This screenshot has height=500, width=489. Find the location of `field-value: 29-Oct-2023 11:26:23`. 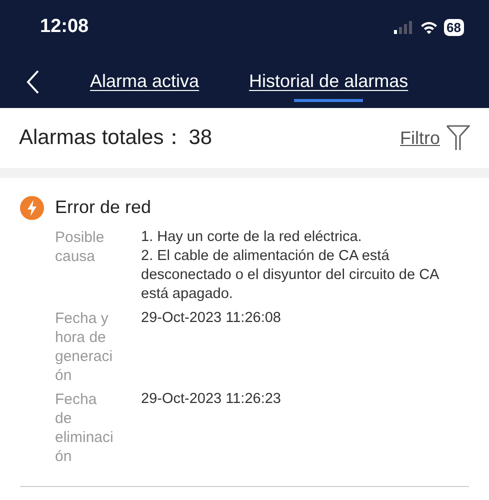

field-value: 29-Oct-2023 11:26:23 is located at coordinates (211, 399).